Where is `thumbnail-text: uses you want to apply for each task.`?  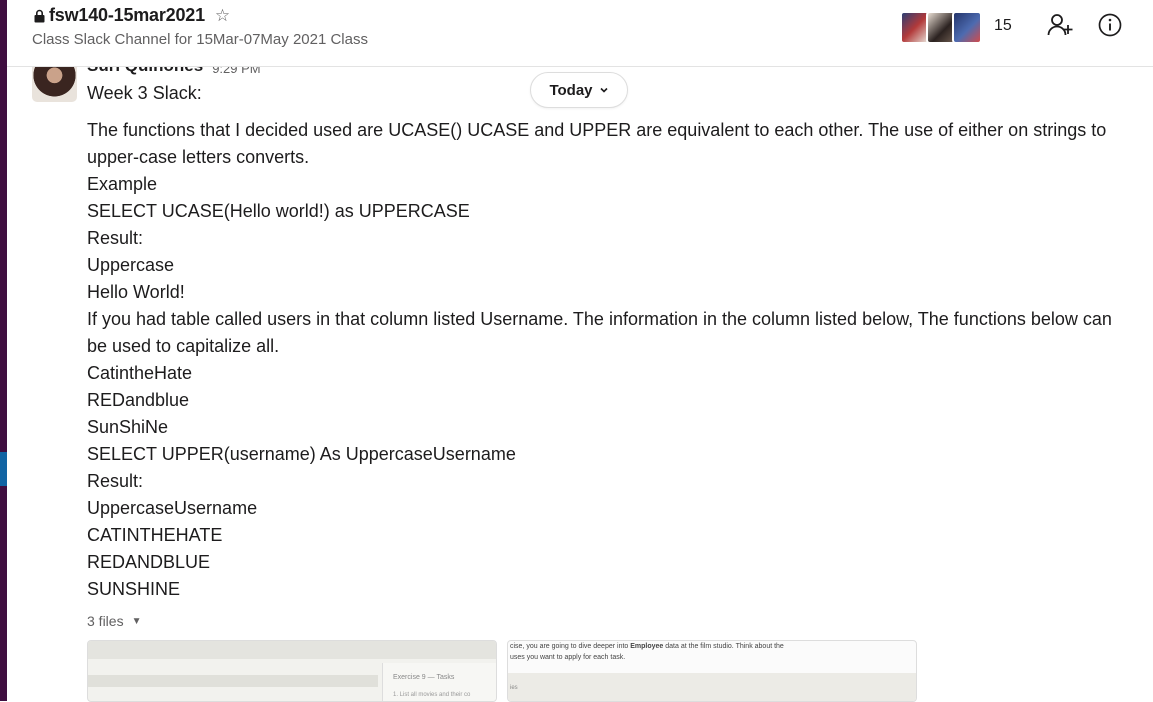
thumbnail-text: uses you want to apply for each task. is located at coordinates (568, 657).